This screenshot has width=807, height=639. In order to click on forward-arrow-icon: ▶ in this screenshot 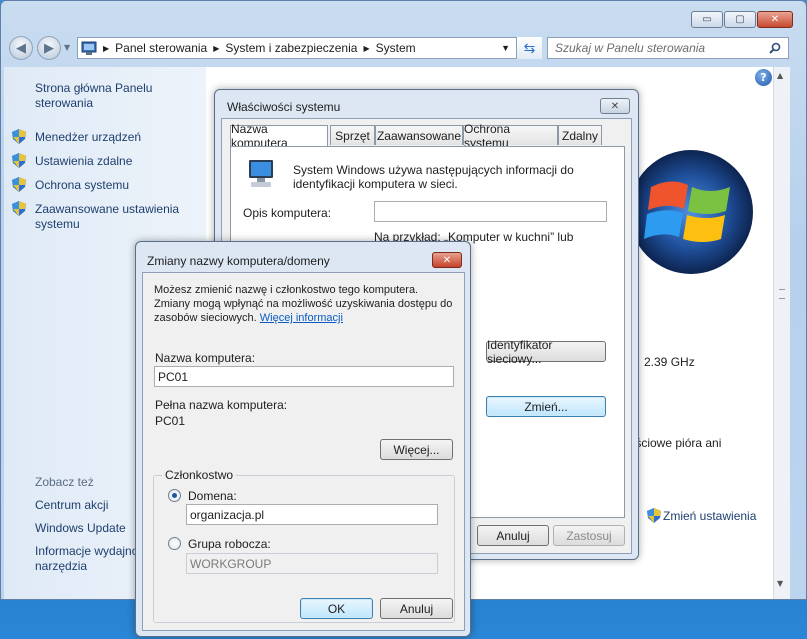, I will do `click(49, 48)`.